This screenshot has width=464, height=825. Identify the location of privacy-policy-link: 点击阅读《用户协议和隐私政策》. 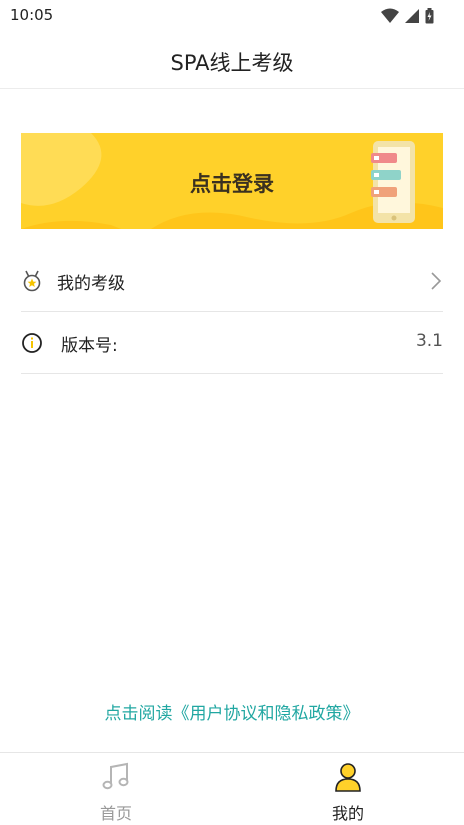
(232, 711).